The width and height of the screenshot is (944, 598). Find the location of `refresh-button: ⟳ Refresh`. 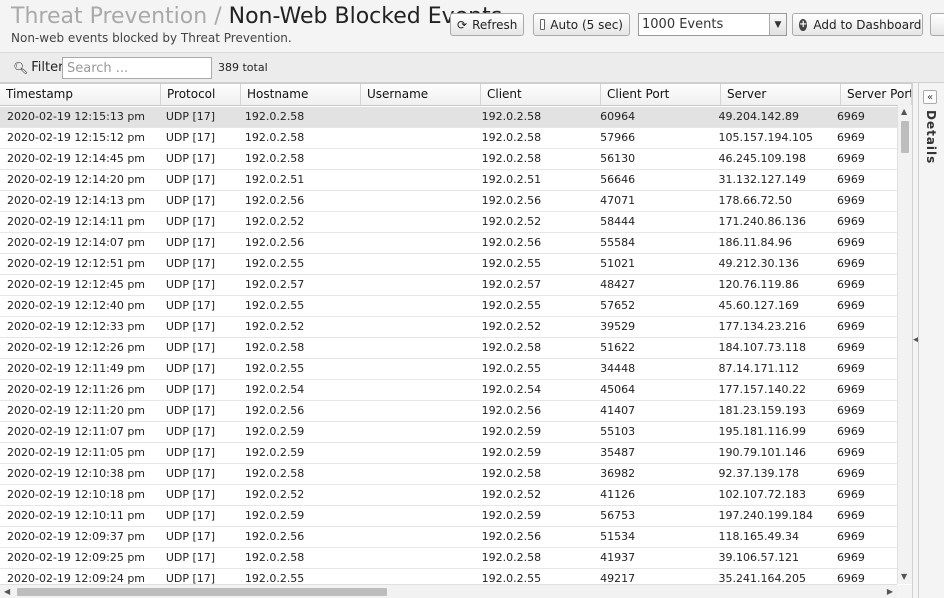

refresh-button: ⟳ Refresh is located at coordinates (487, 24).